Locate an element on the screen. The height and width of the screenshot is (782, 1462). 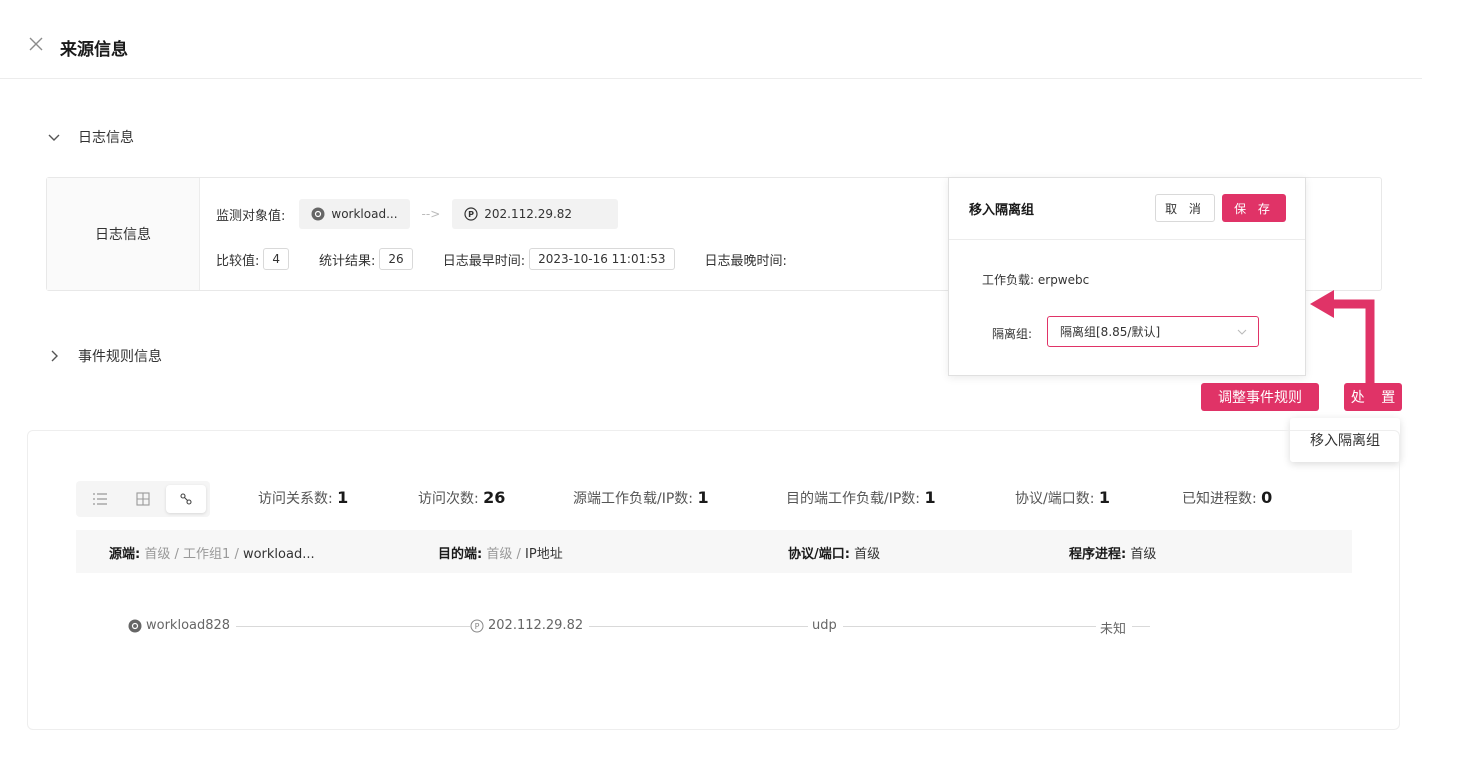
page-title: 来源信息 is located at coordinates (94, 50).